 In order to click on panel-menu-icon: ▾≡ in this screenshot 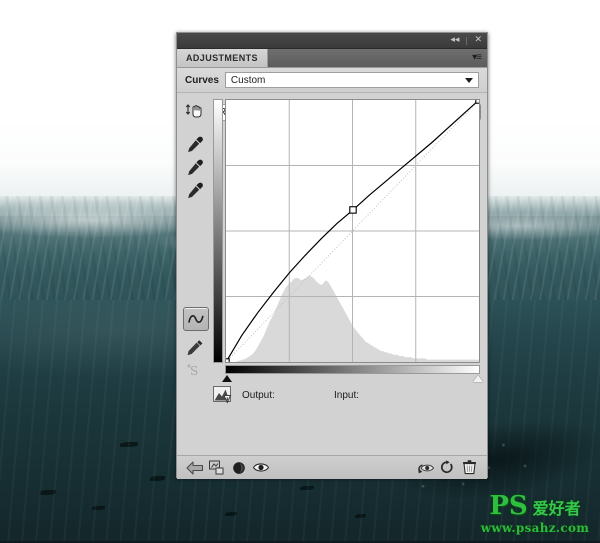, I will do `click(476, 58)`.